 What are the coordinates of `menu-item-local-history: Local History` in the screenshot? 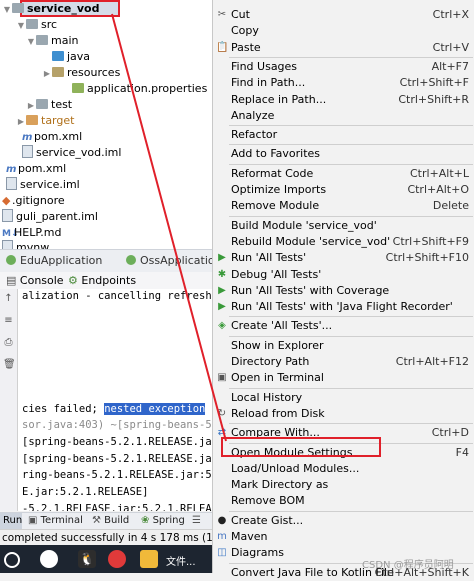 It's located at (343, 398).